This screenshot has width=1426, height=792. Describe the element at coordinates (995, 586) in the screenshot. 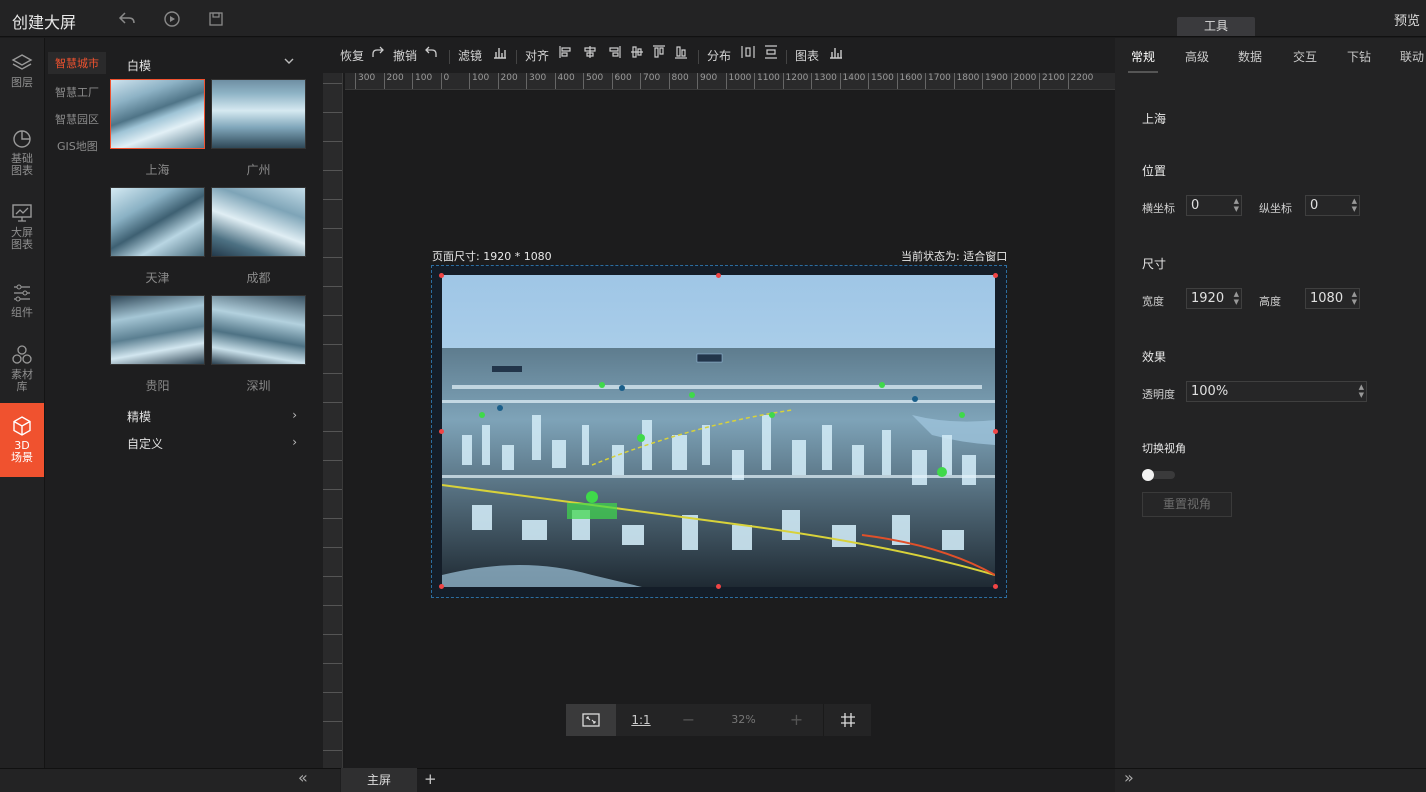

I see `resize-handle-se` at that location.